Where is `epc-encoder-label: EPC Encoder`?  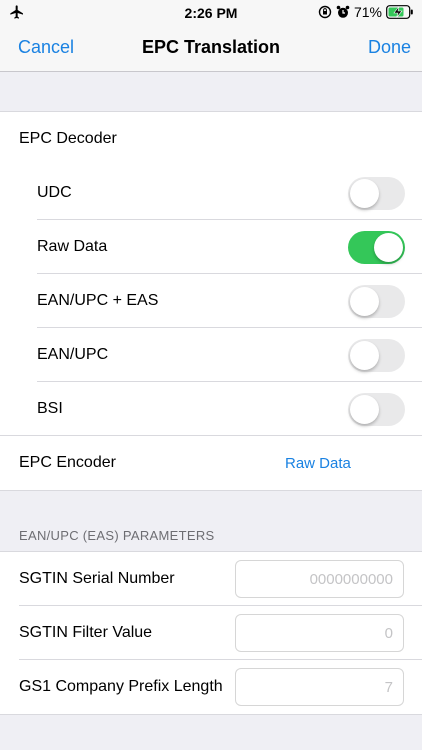
epc-encoder-label: EPC Encoder is located at coordinates (67, 462).